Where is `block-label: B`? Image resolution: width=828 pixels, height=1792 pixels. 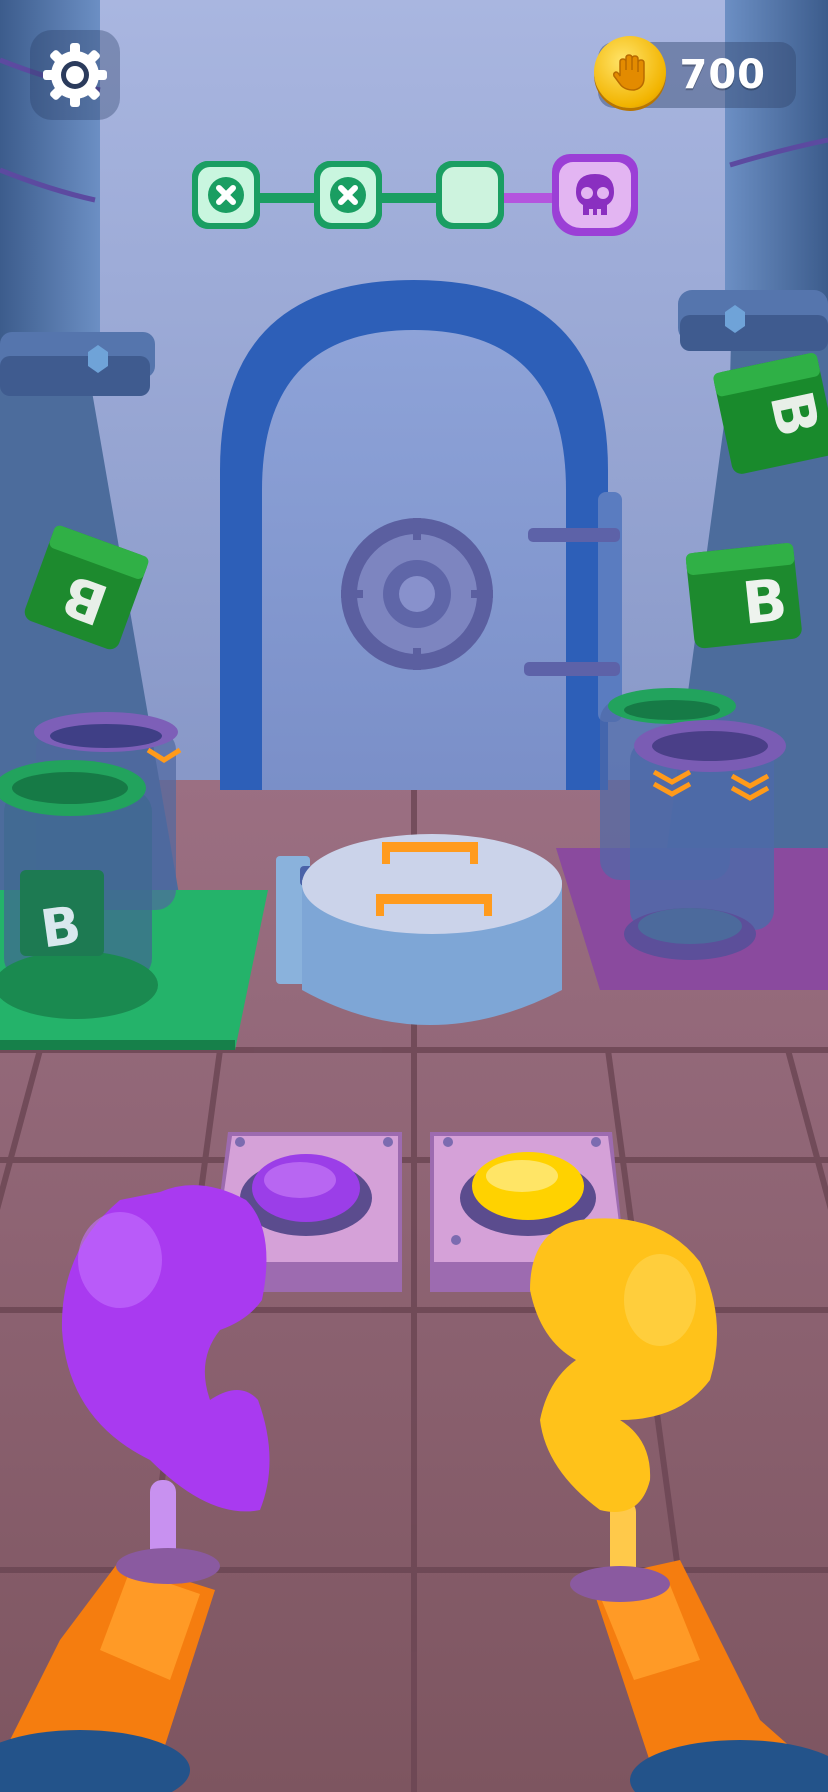 block-label: B is located at coordinates (61, 927).